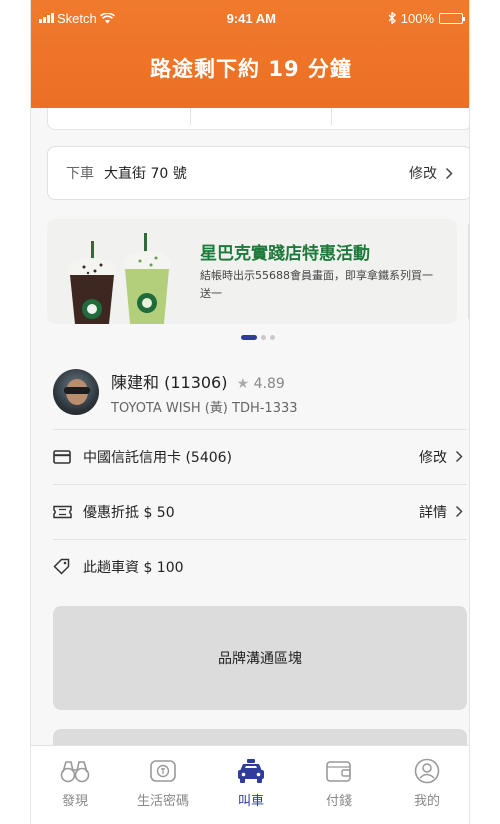 The width and height of the screenshot is (500, 824). What do you see at coordinates (426, 801) in the screenshot?
I see `tab-profile-label: 我的` at bounding box center [426, 801].